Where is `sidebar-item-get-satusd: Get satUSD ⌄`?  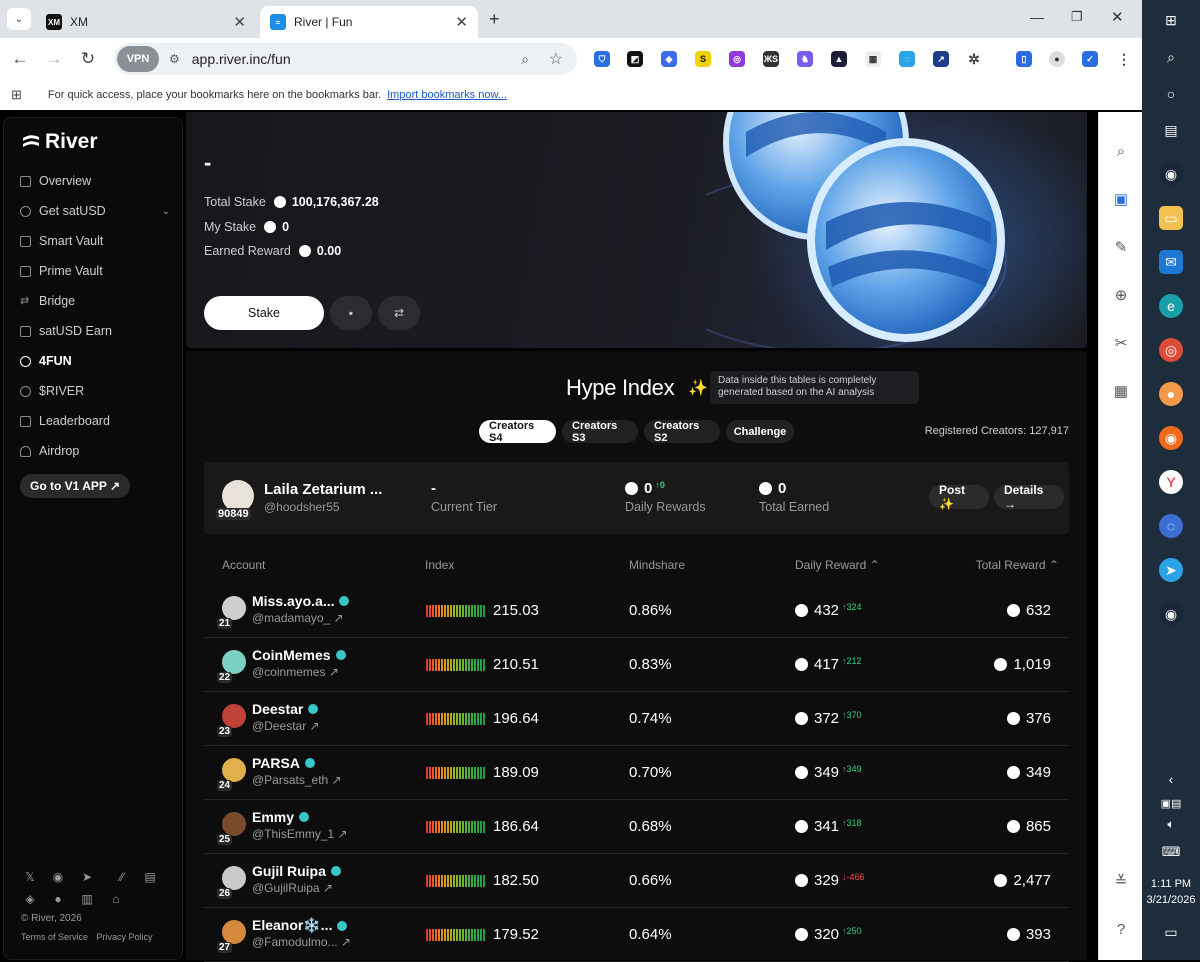 sidebar-item-get-satusd: Get satUSD ⌄ is located at coordinates (95, 211).